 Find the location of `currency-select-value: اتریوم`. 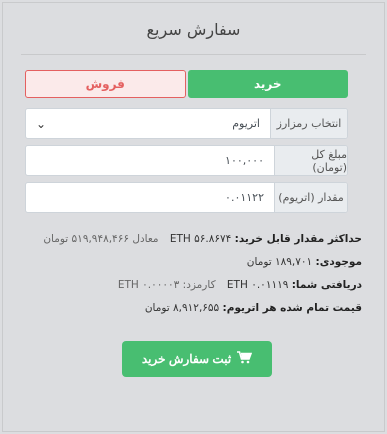

currency-select-value: اتریوم is located at coordinates (246, 123).